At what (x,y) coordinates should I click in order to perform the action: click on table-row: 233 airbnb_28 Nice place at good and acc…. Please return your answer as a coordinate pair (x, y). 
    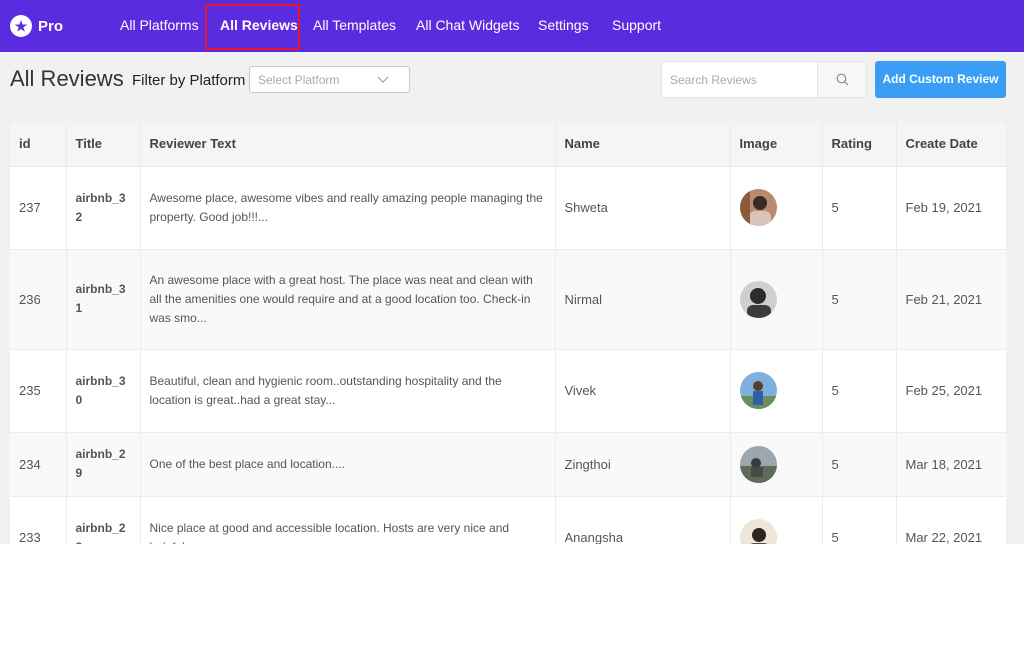
    Looking at the image, I should click on (508, 519).